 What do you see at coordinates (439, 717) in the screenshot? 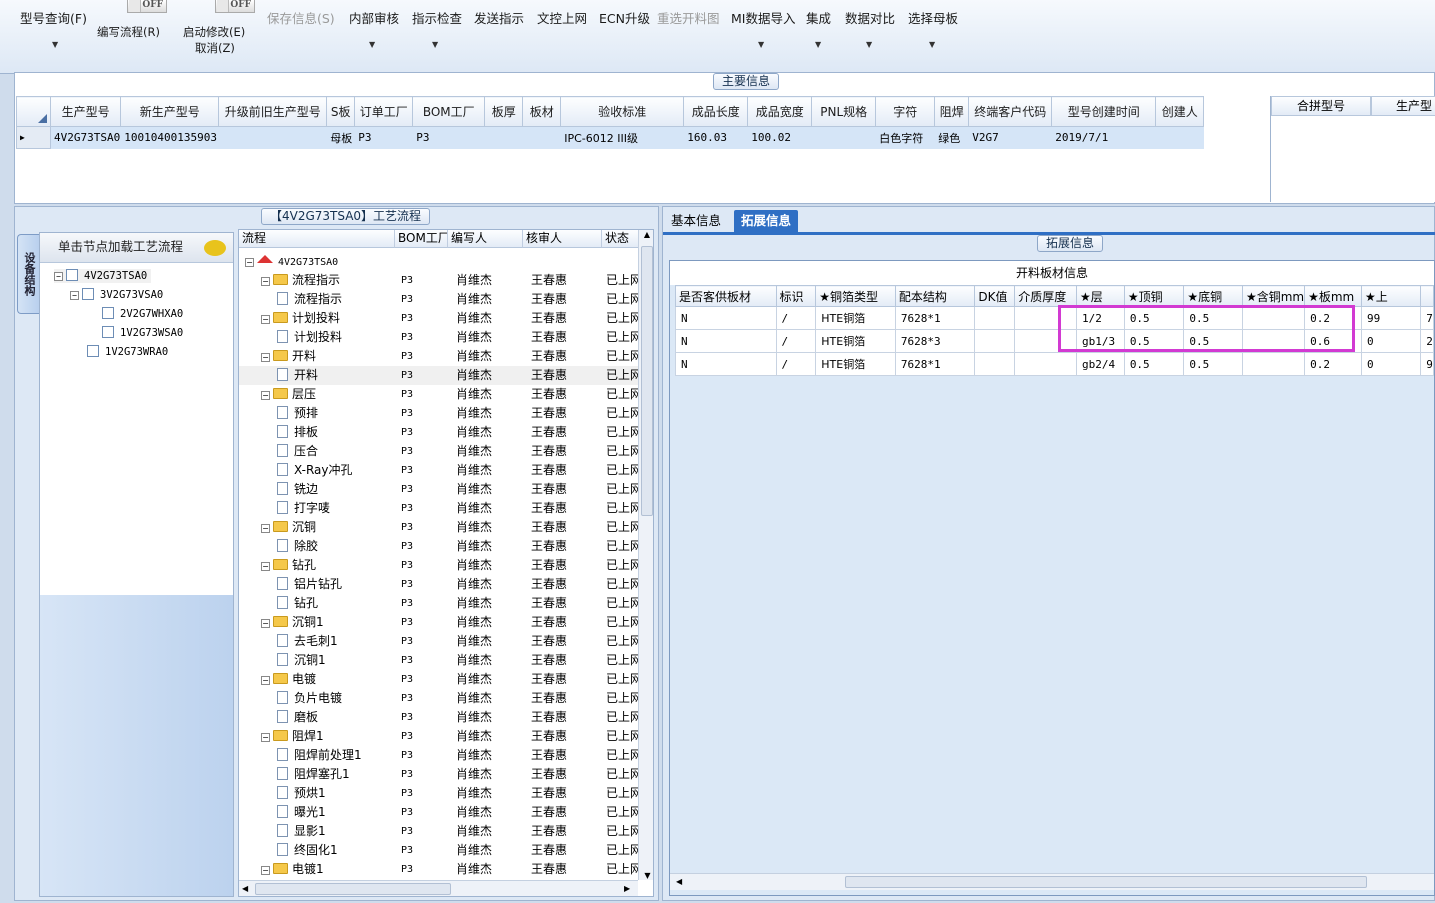
I see `process-row: 磨板 P3 肖维杰 王春惠 已上网` at bounding box center [439, 717].